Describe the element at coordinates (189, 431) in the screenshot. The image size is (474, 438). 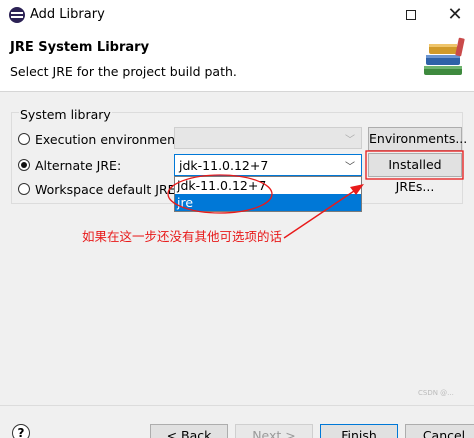
I see `back-button: < Back` at that location.